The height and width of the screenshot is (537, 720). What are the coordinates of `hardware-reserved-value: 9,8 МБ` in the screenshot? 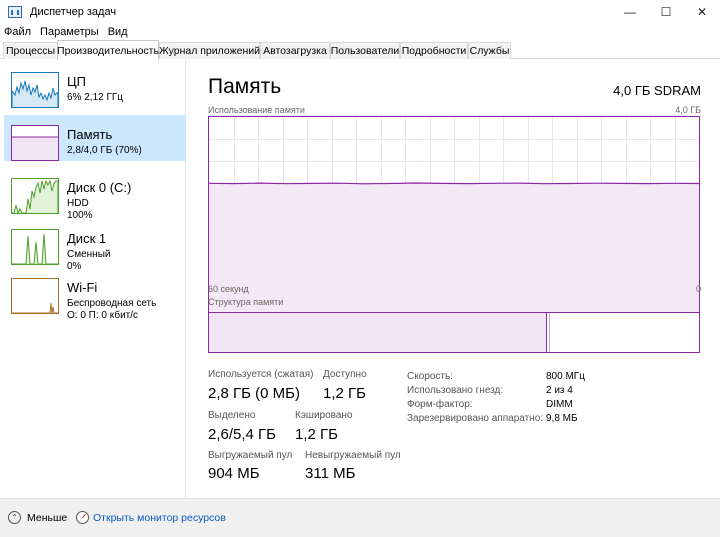 It's located at (562, 418).